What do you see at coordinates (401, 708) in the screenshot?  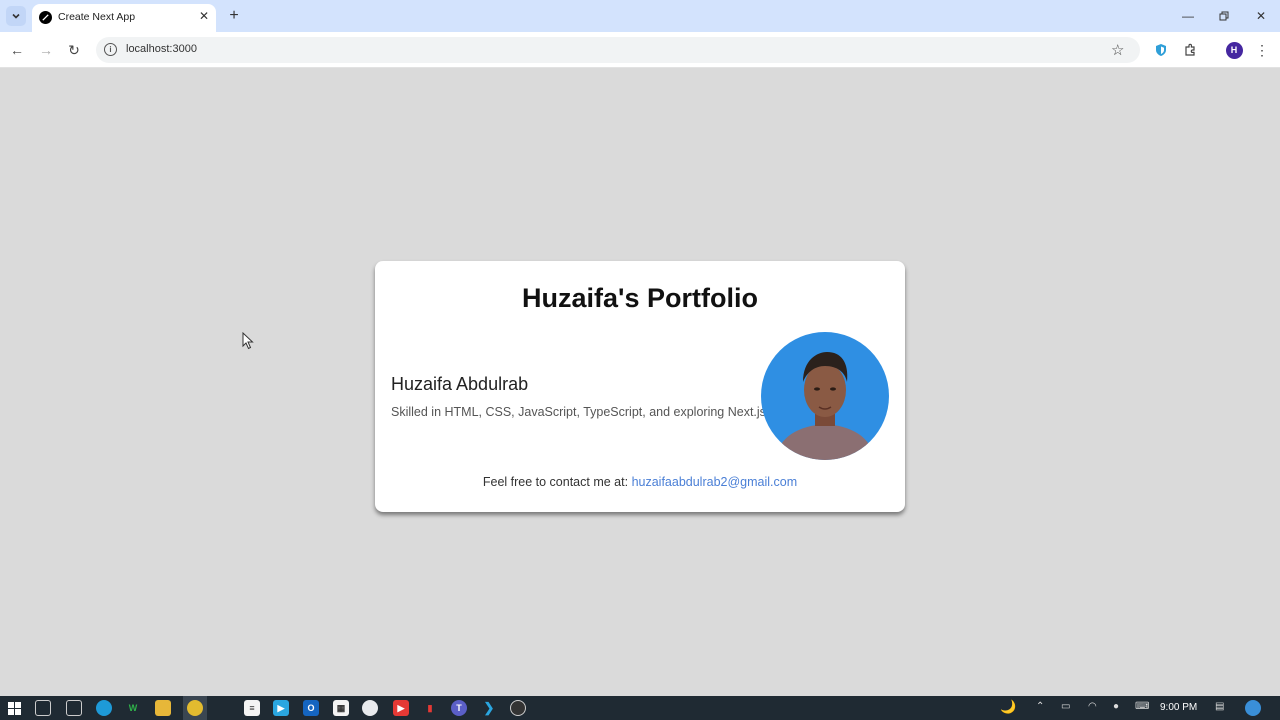 I see `youtube-icon: ▶` at bounding box center [401, 708].